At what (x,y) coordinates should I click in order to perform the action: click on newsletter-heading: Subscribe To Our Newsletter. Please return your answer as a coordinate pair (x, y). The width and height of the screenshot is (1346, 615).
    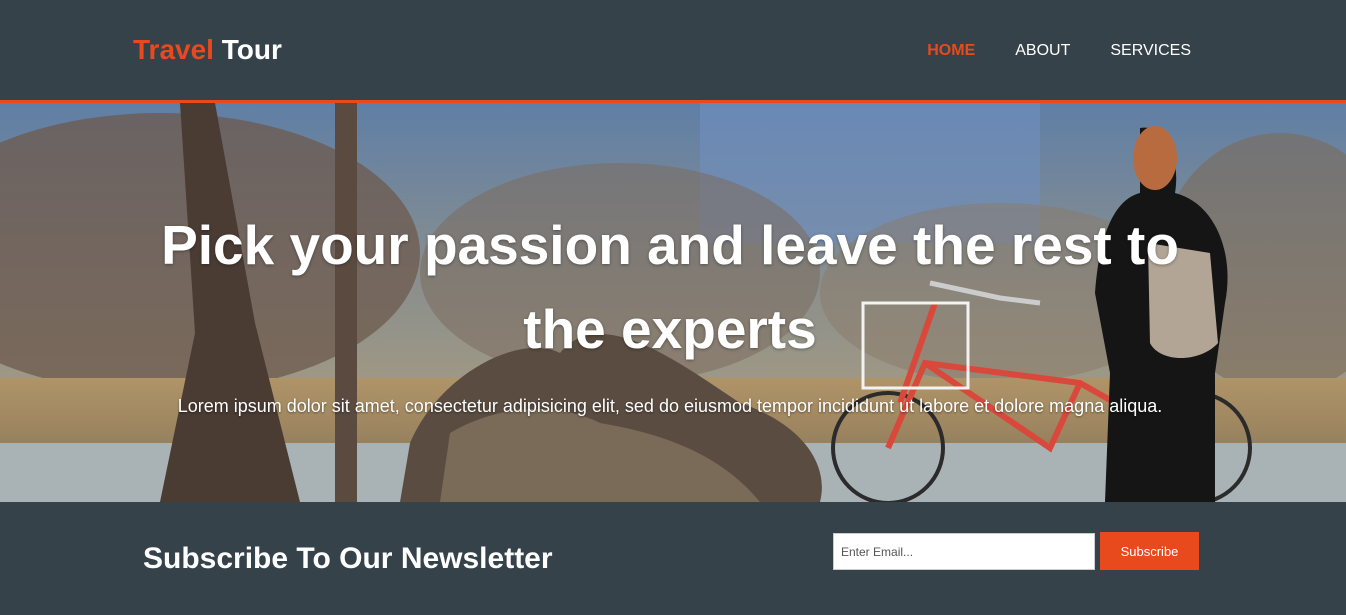
    Looking at the image, I should click on (348, 558).